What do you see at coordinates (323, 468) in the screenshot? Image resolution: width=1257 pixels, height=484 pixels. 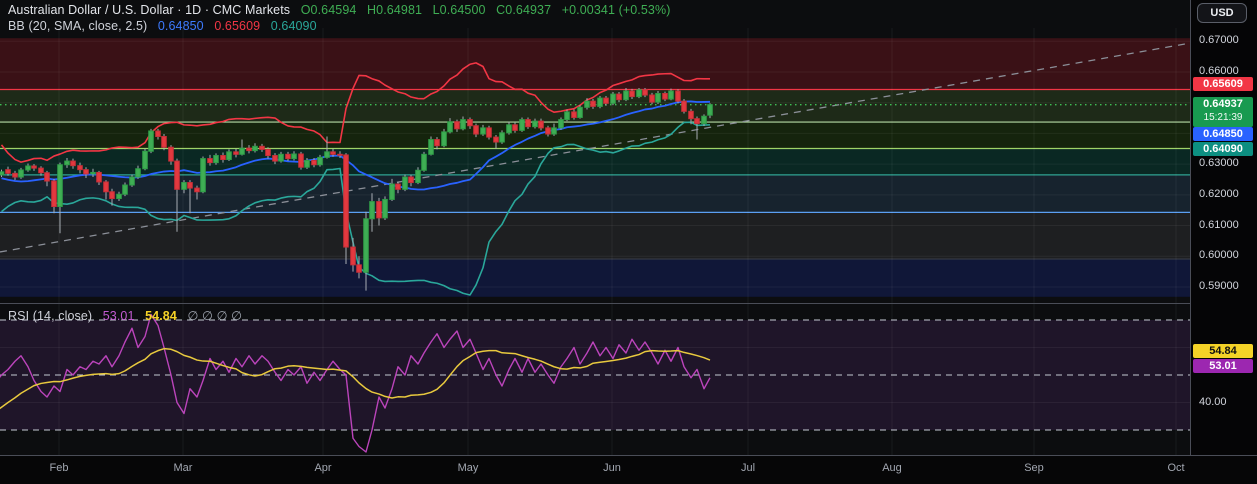 I see `month-label: Apr` at bounding box center [323, 468].